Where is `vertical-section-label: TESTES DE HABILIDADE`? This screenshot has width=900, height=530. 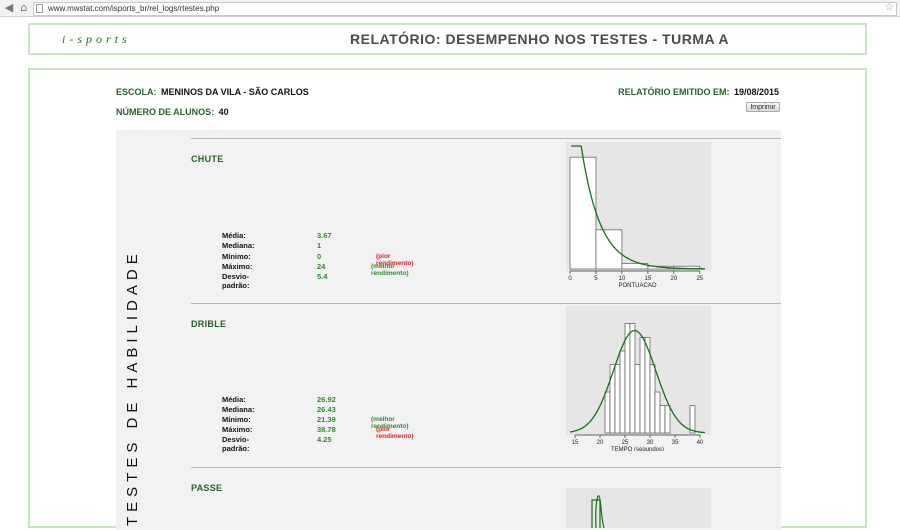 vertical-section-label: TESTES DE HABILIDADE is located at coordinates (132, 387).